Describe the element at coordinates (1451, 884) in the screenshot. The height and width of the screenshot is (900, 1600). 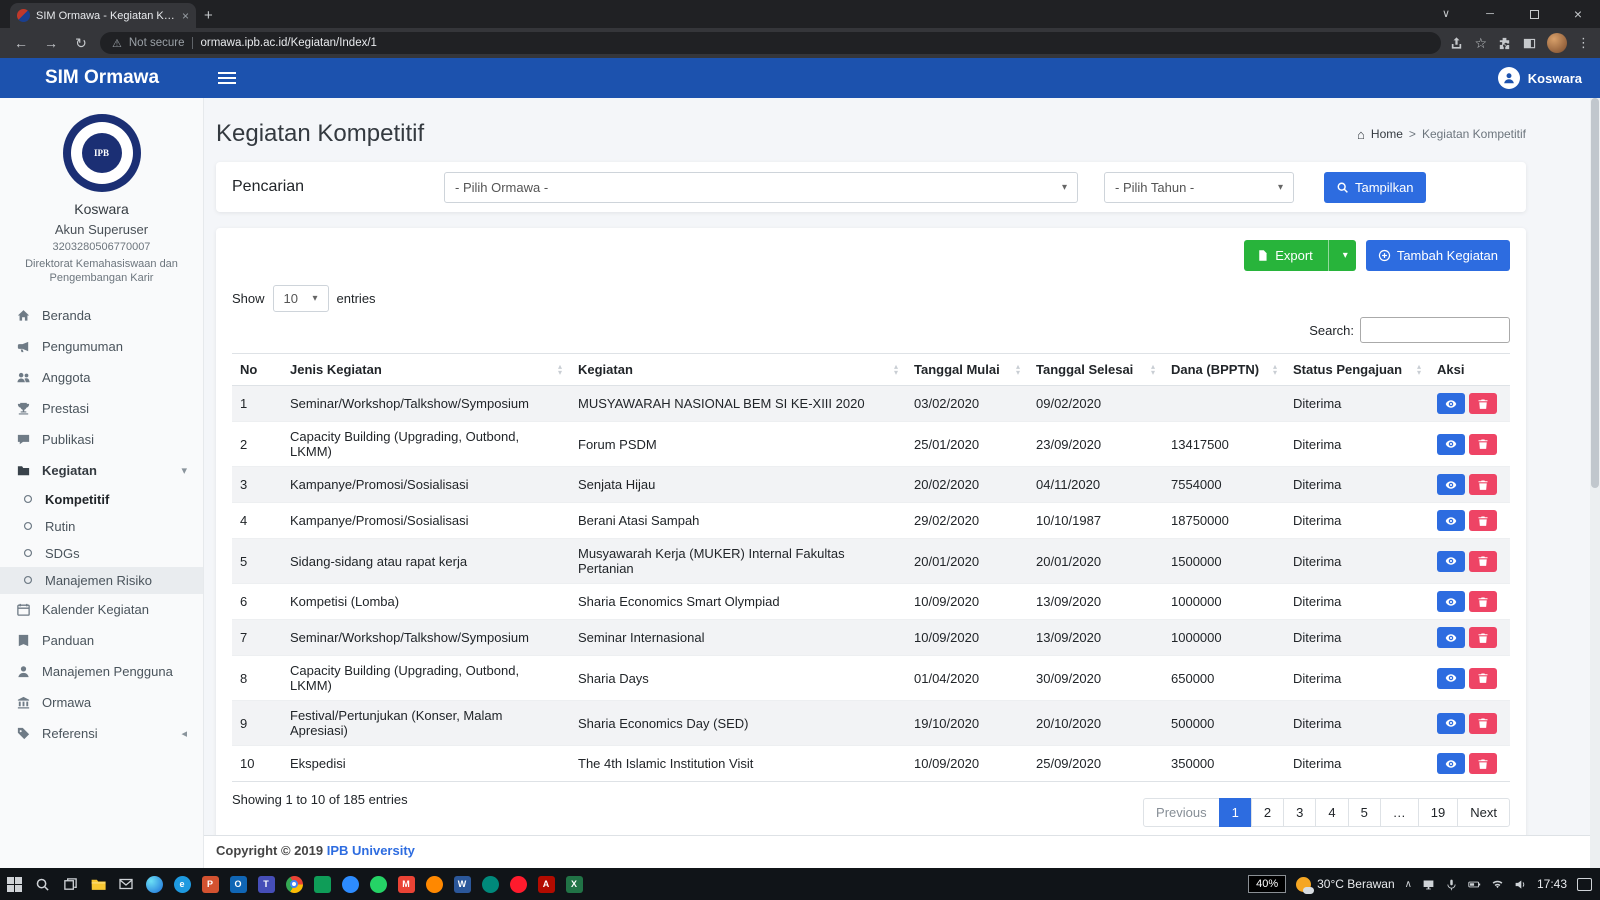
I see `mic-icon` at that location.